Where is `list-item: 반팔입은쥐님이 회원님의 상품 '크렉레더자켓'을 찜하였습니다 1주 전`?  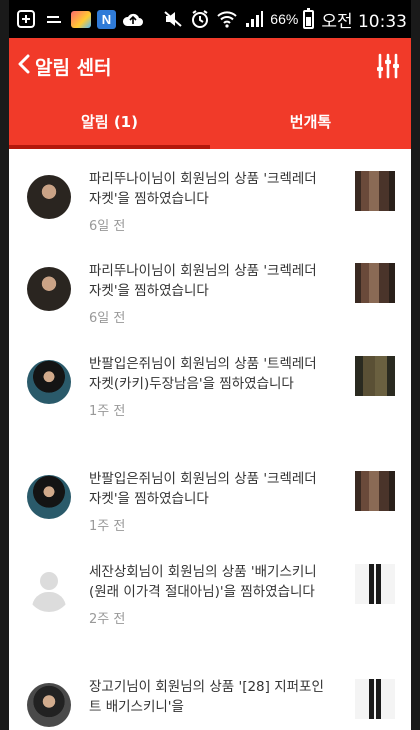 list-item: 반팔입은쥐님이 회원님의 상품 '크렉레더자켓'을 찜하였습니다 1주 전 is located at coordinates (210, 495).